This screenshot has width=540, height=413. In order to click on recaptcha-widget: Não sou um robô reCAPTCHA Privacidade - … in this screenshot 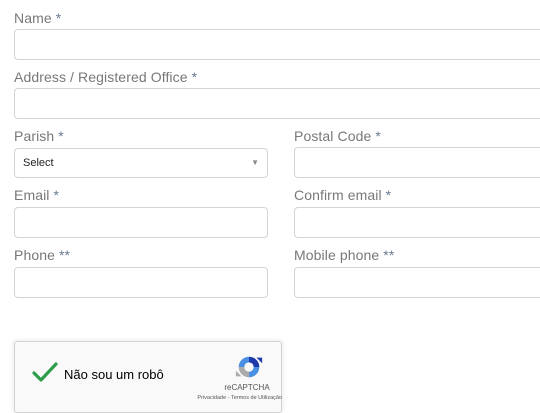, I will do `click(148, 377)`.